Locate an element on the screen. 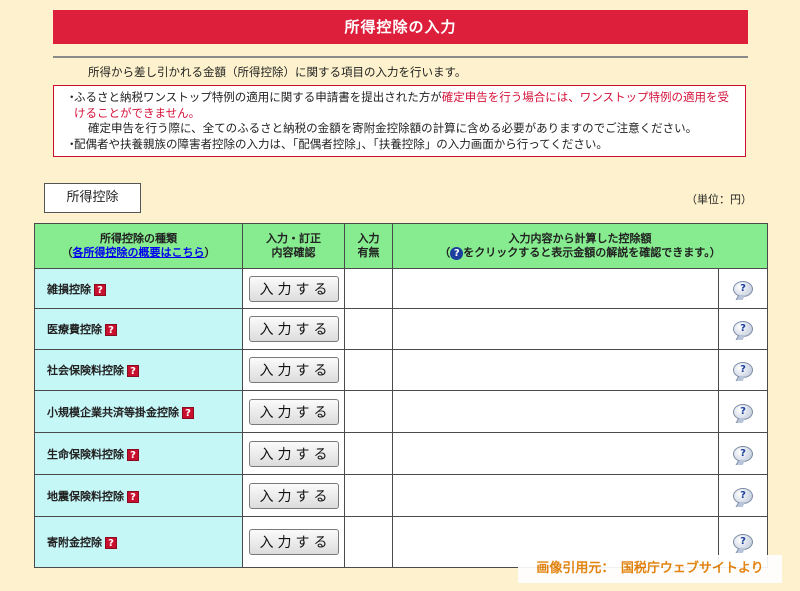 The image size is (800, 591). deduction-name-cell: 寄附金控除? is located at coordinates (138, 542).